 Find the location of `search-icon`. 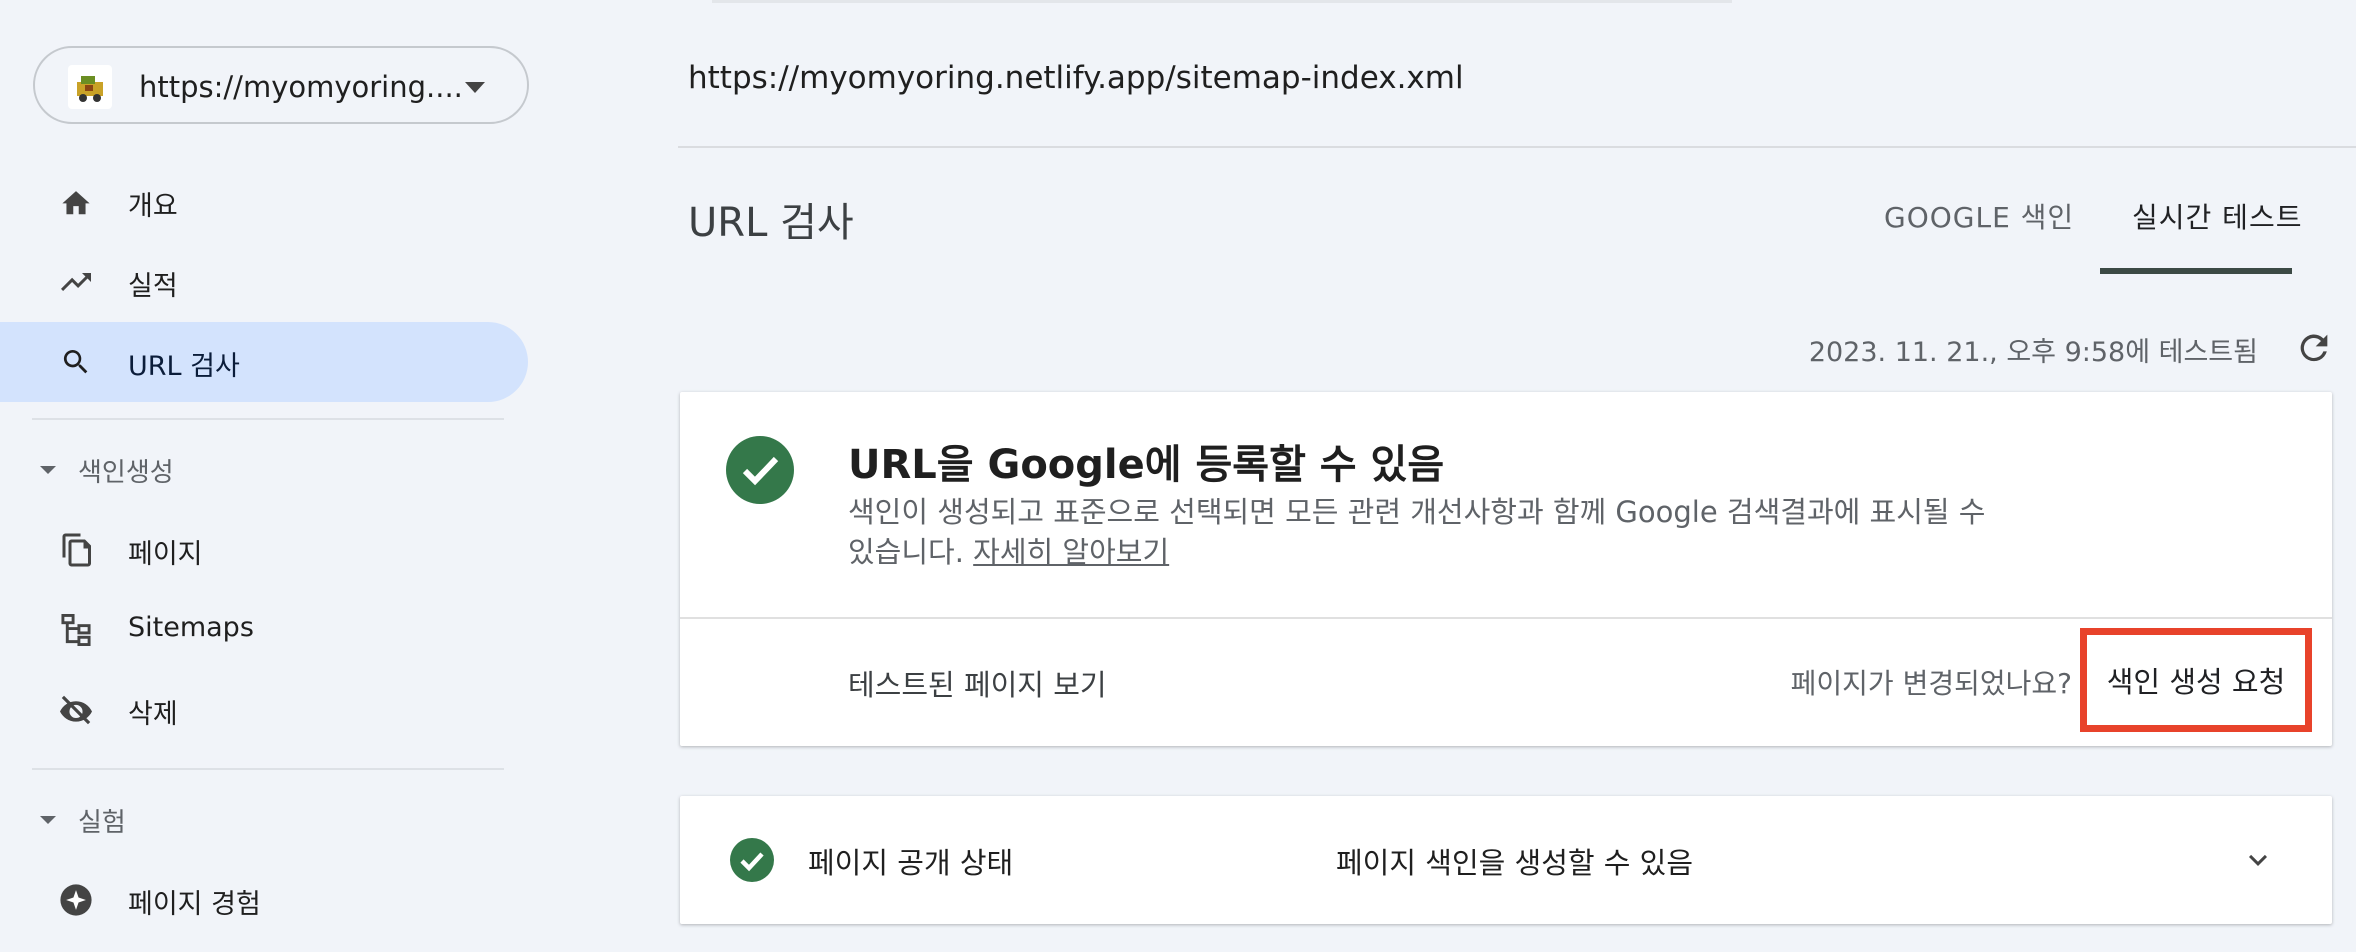

search-icon is located at coordinates (76, 362).